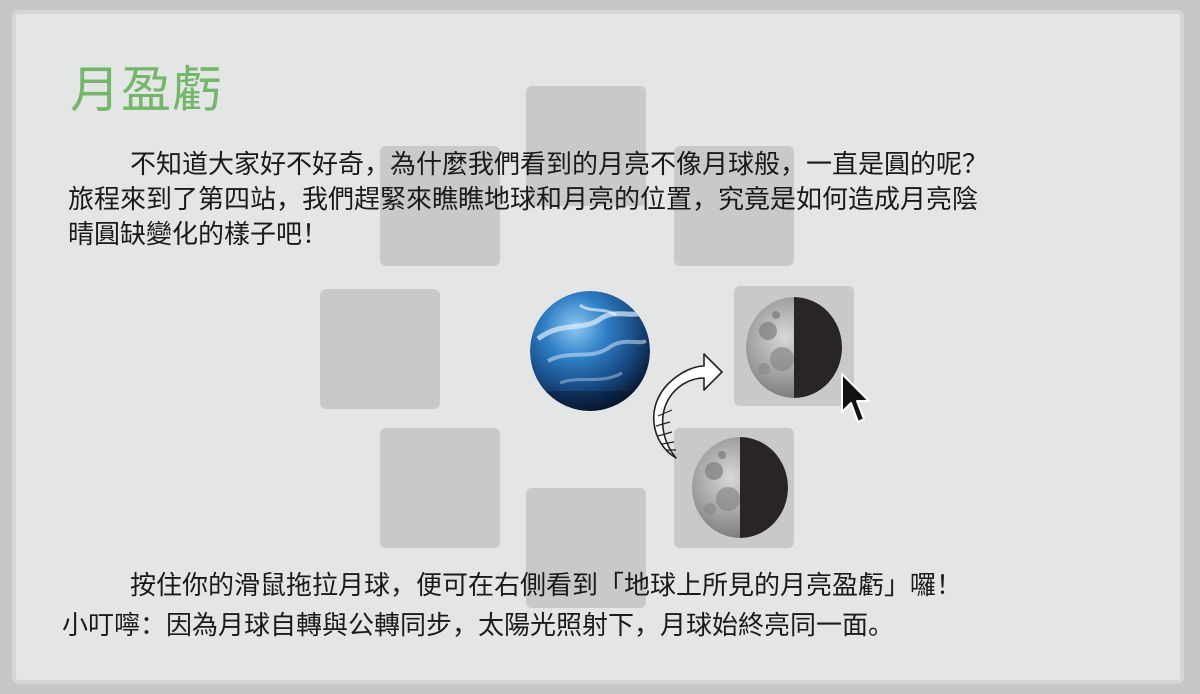 The height and width of the screenshot is (694, 1200). Describe the element at coordinates (380, 349) in the screenshot. I see `orbit-slot-left` at that location.